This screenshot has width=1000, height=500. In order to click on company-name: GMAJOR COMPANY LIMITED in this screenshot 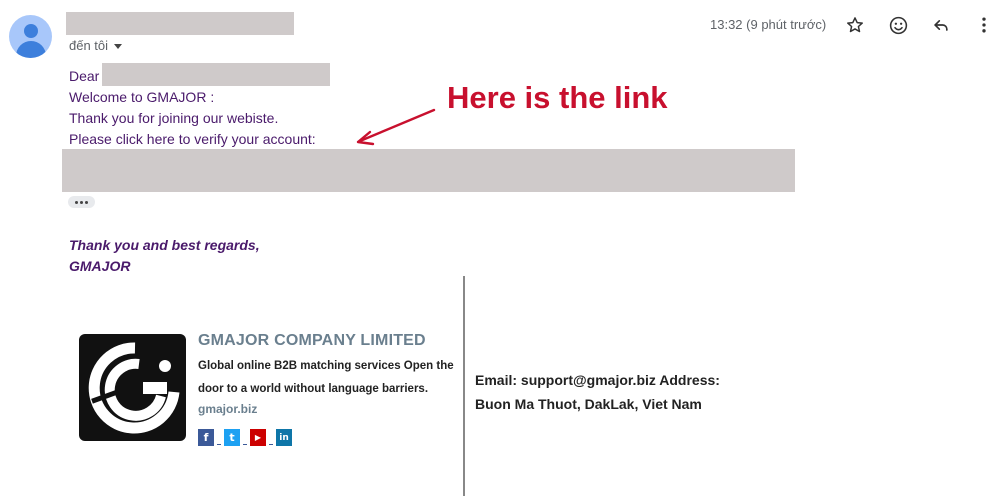, I will do `click(312, 340)`.